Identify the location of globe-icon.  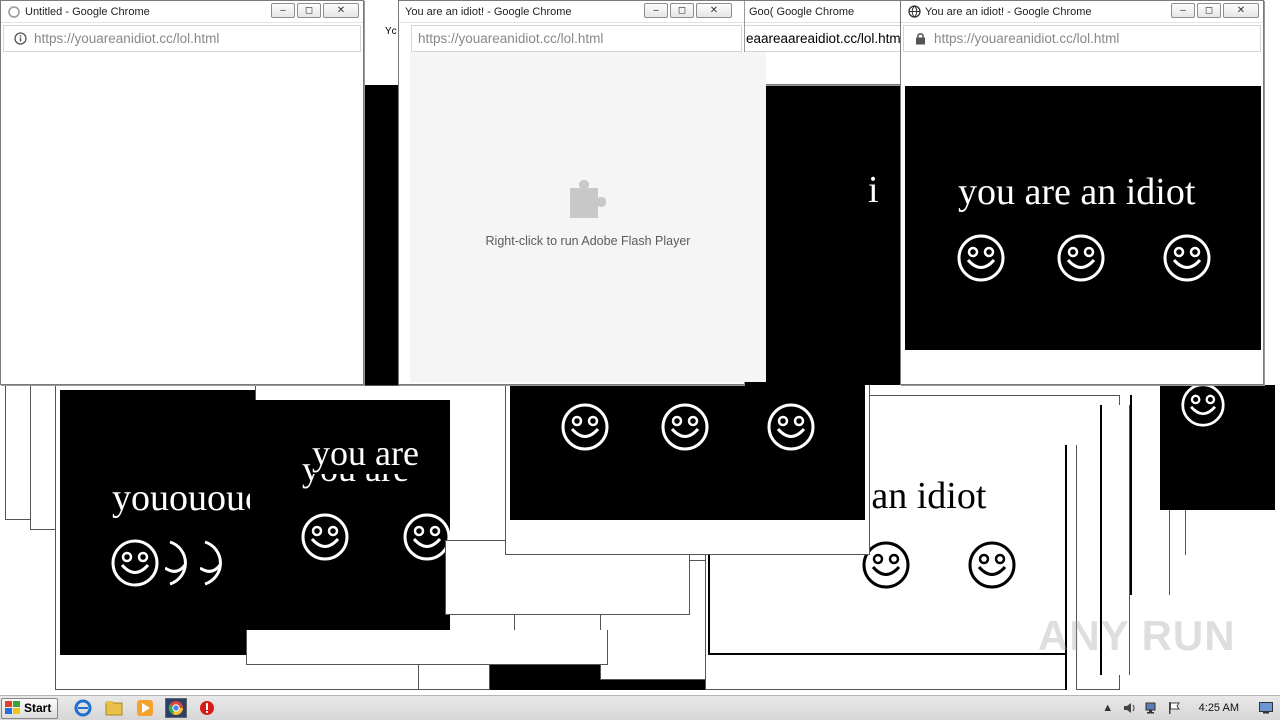
(914, 12).